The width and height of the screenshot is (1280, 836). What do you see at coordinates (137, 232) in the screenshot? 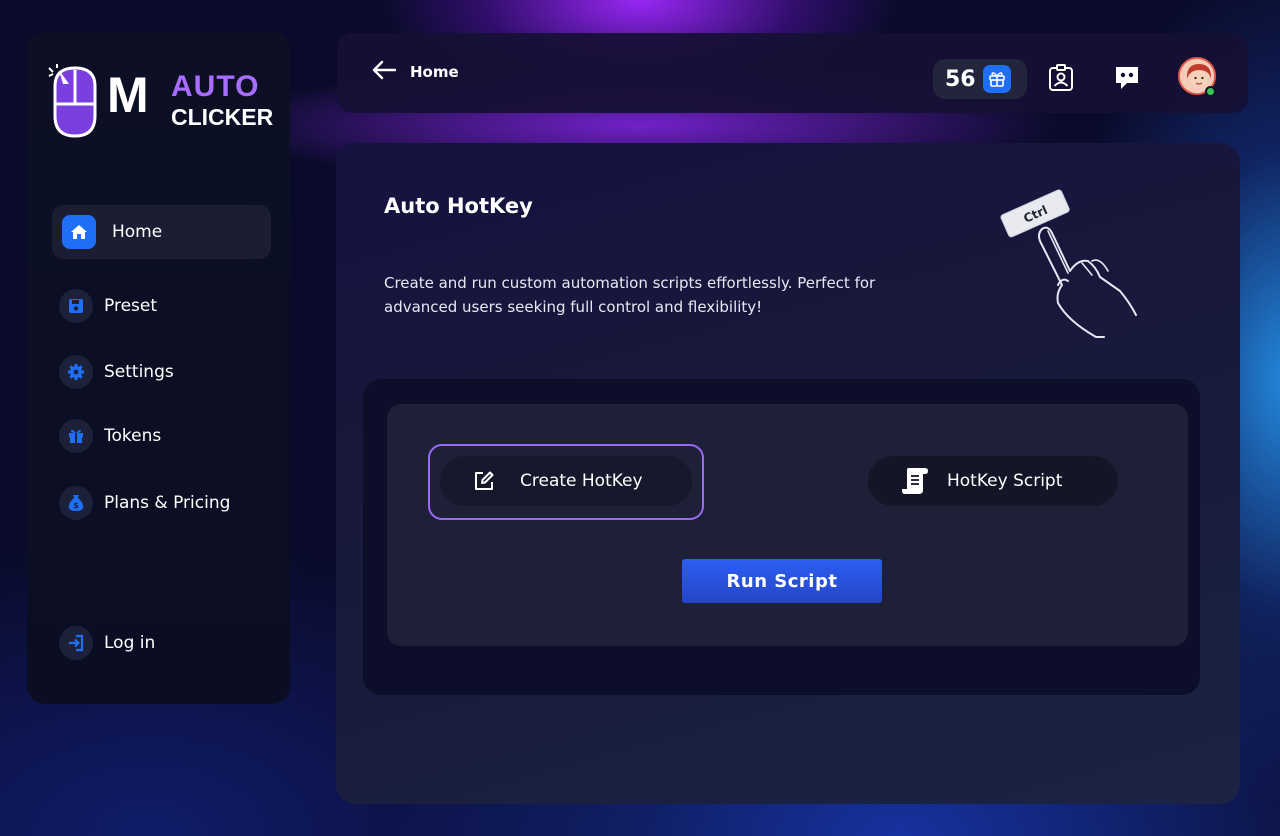
I see `sidebar-item-label: Home` at bounding box center [137, 232].